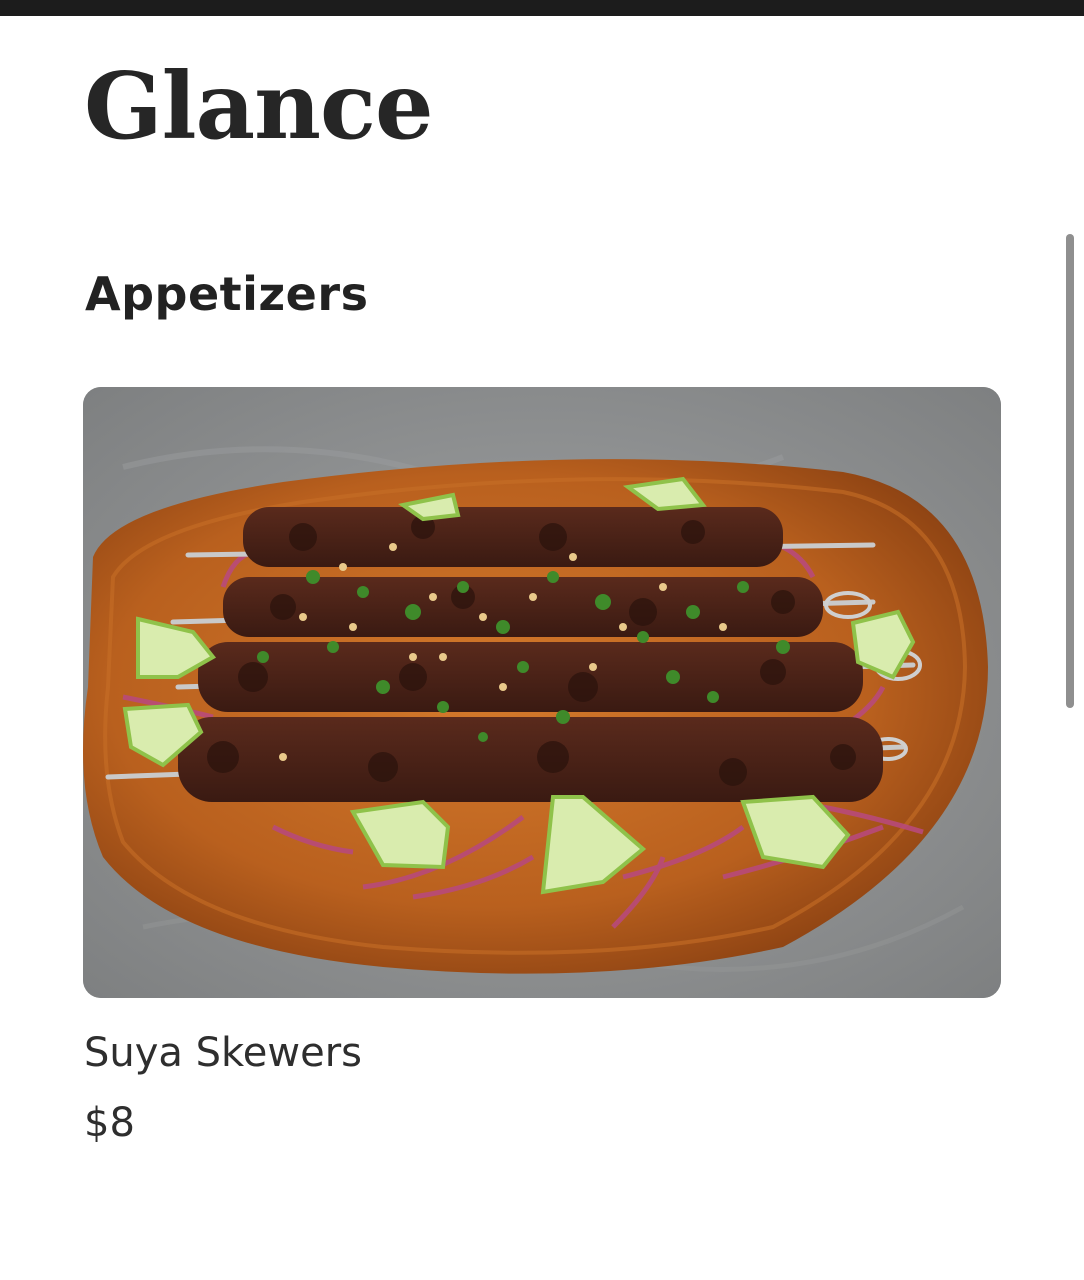 The image size is (1084, 1280). I want to click on scrollbar-thumb, so click(1070, 471).